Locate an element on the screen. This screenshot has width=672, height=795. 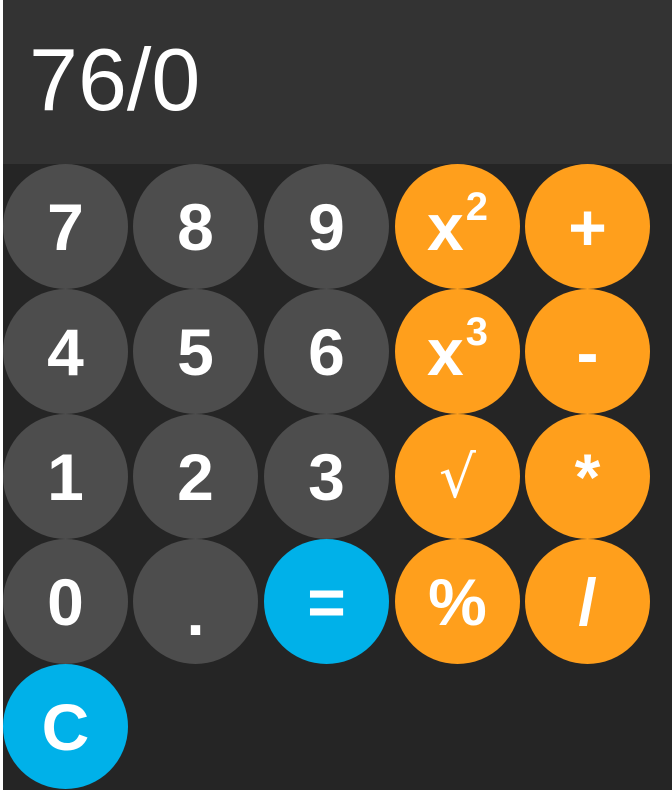
square-exponent: 2 is located at coordinates (476, 206).